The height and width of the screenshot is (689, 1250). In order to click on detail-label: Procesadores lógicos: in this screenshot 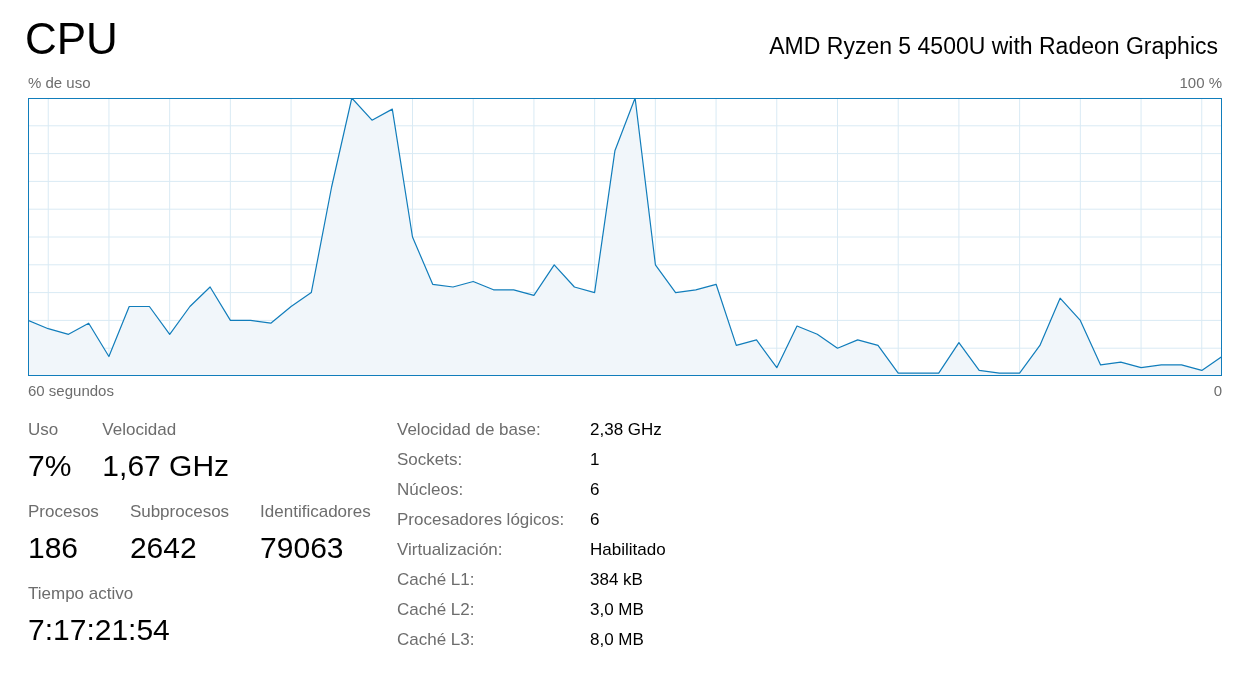, I will do `click(481, 520)`.